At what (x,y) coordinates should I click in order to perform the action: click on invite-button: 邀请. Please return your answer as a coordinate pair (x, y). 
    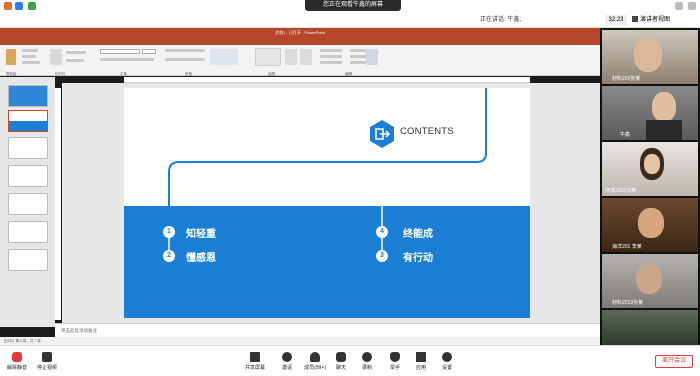
    Looking at the image, I should click on (287, 361).